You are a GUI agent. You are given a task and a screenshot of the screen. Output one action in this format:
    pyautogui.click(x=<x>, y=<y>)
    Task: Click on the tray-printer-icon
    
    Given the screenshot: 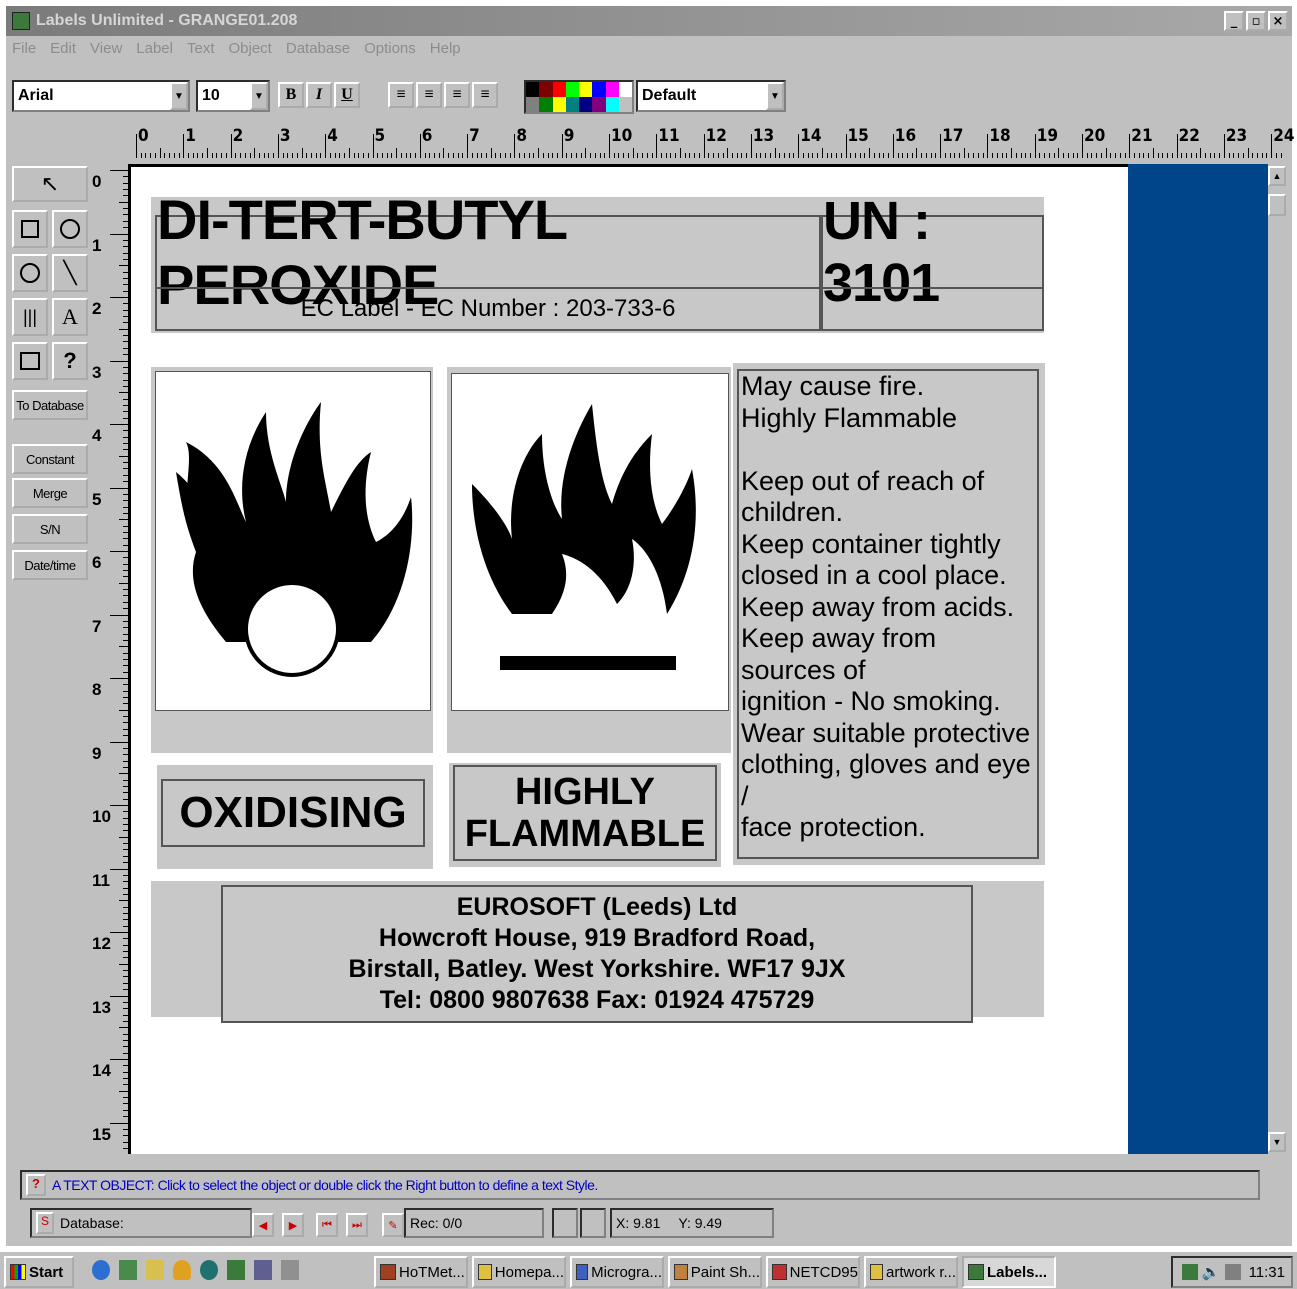 What is the action you would take?
    pyautogui.click(x=1232, y=1272)
    